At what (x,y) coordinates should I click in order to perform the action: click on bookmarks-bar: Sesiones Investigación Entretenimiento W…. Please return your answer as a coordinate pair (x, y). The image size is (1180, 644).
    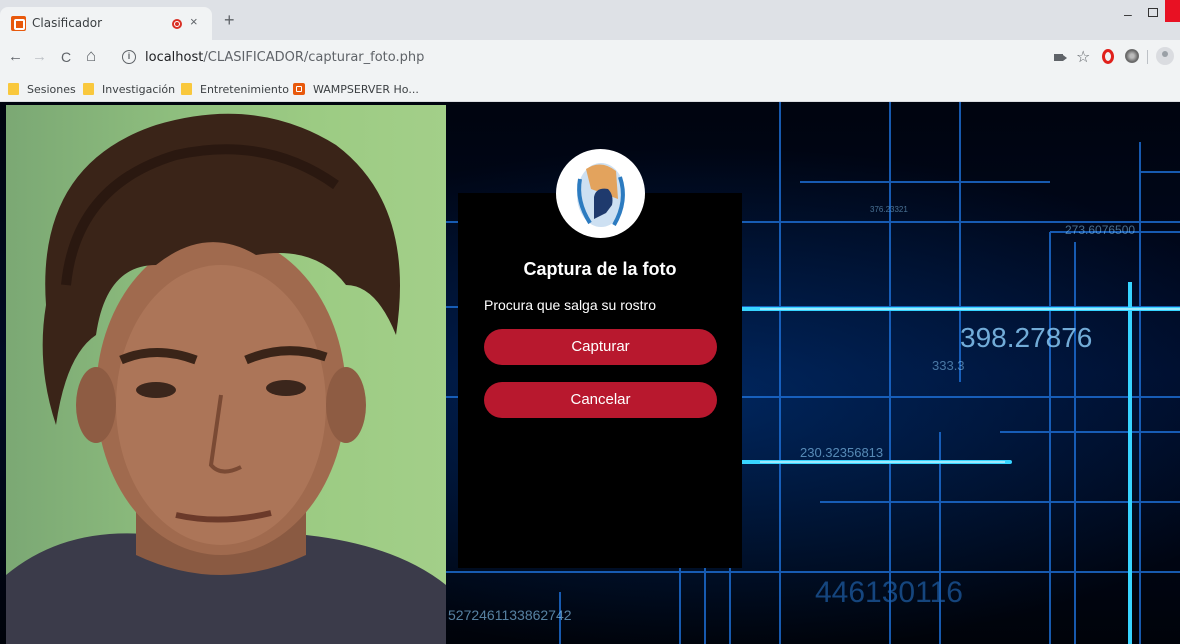
    Looking at the image, I should click on (590, 88).